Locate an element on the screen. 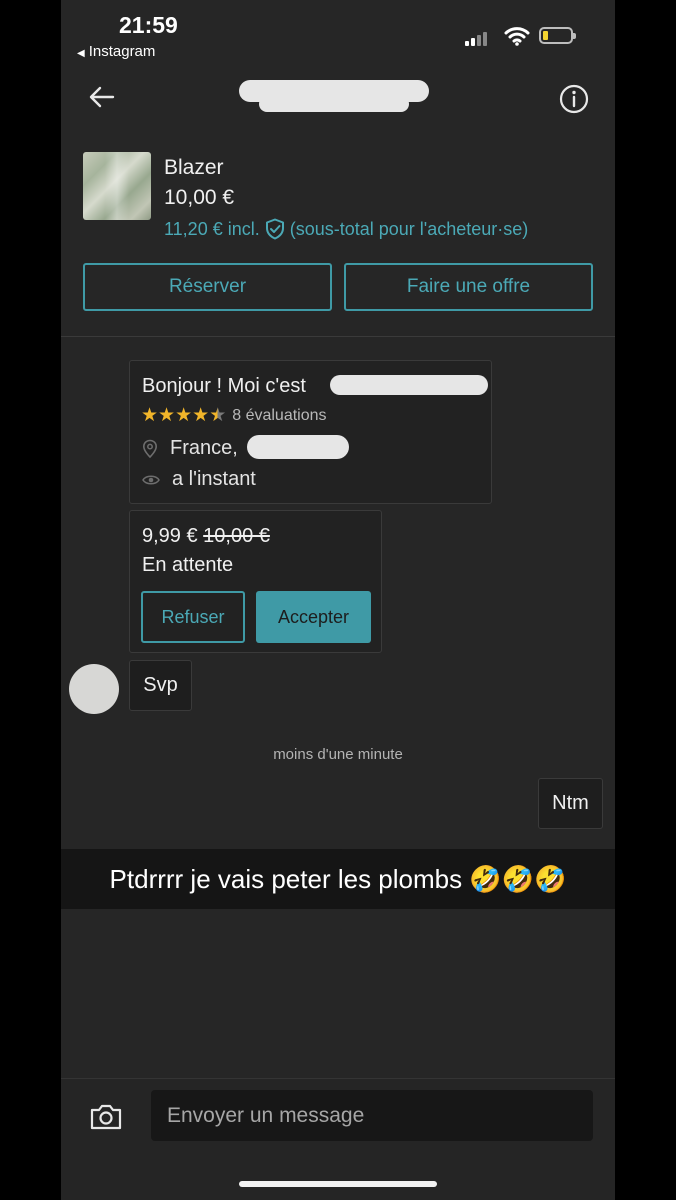 This screenshot has height=1200, width=676. profile-greeting: Bonjour ! Moi c'est is located at coordinates (224, 386).